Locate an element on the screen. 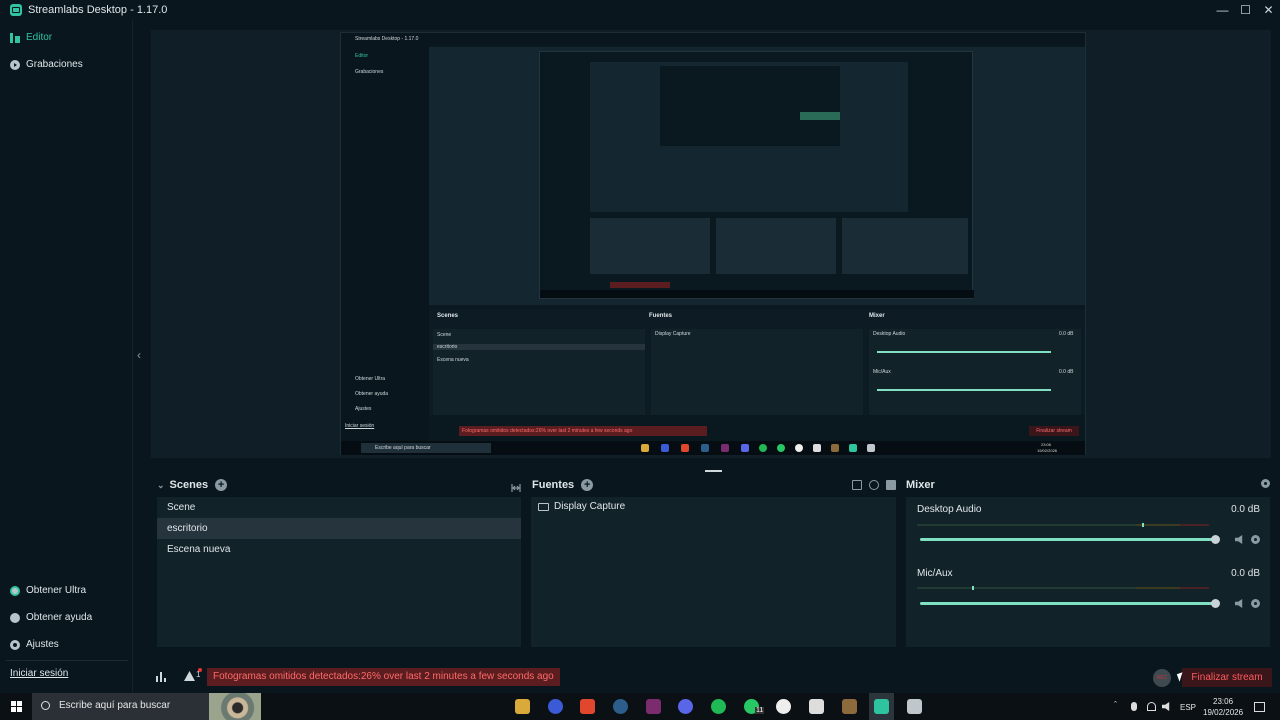  minimize-button: — is located at coordinates (1222, 9).